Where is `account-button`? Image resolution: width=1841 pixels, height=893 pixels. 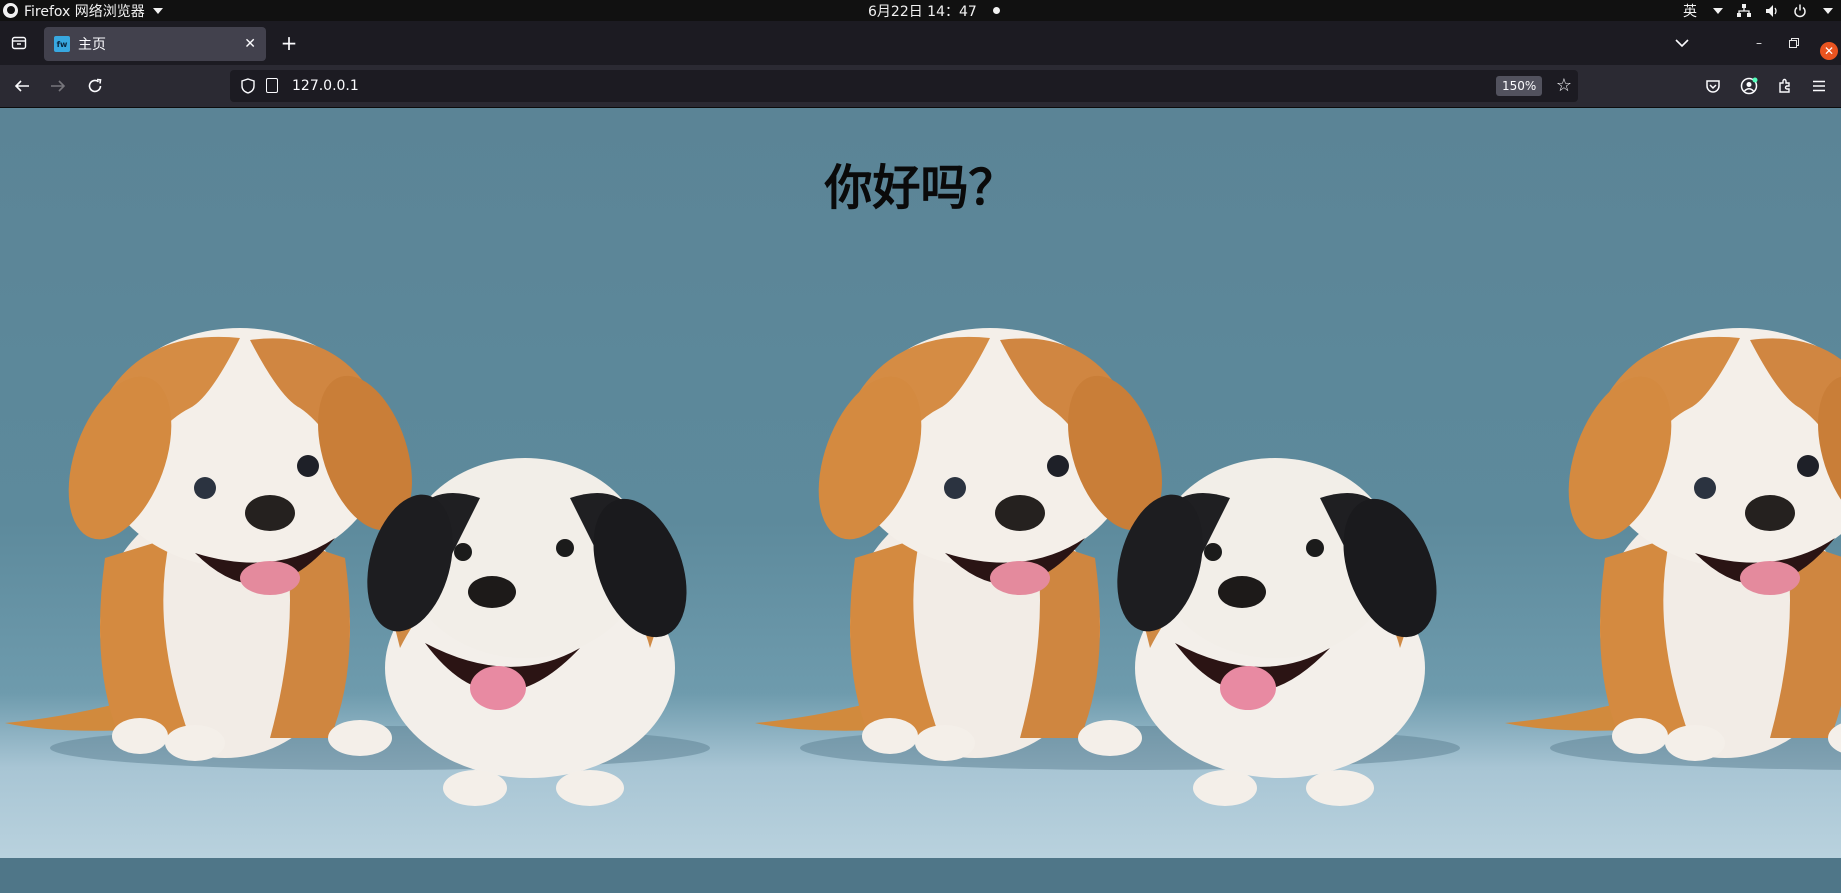
account-button is located at coordinates (1749, 86).